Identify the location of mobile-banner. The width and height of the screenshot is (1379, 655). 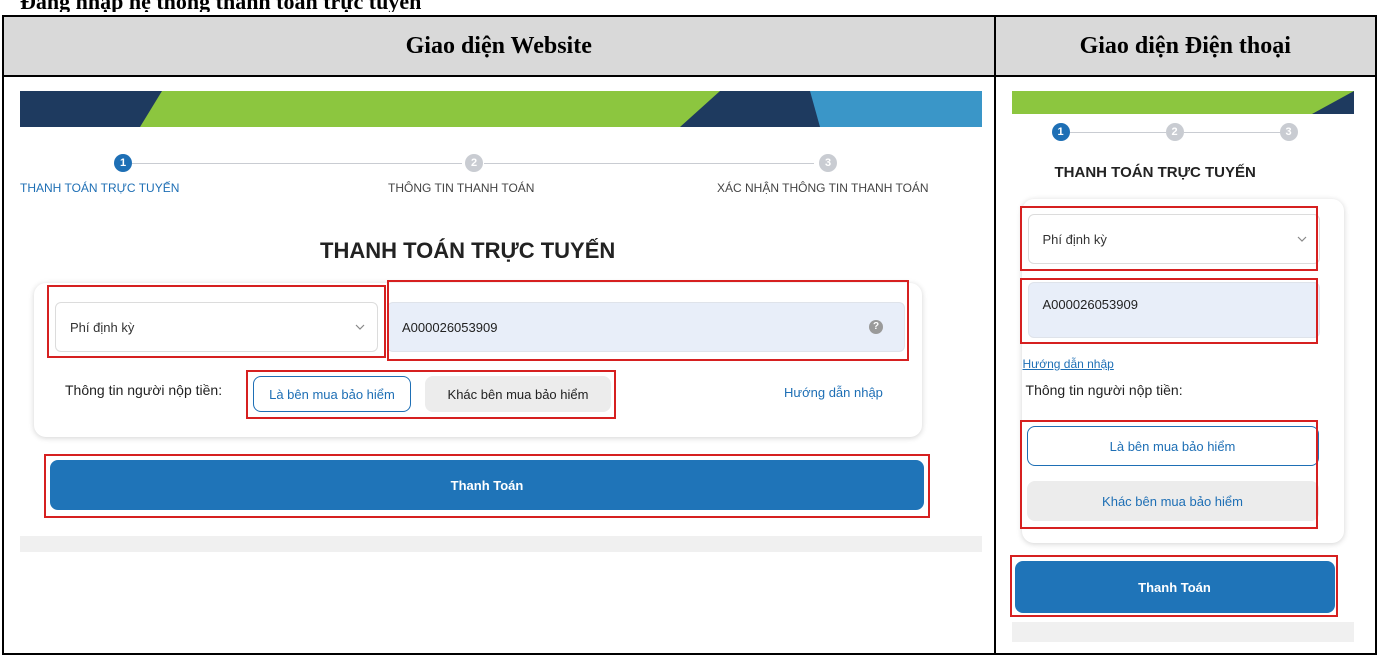
(1182, 102).